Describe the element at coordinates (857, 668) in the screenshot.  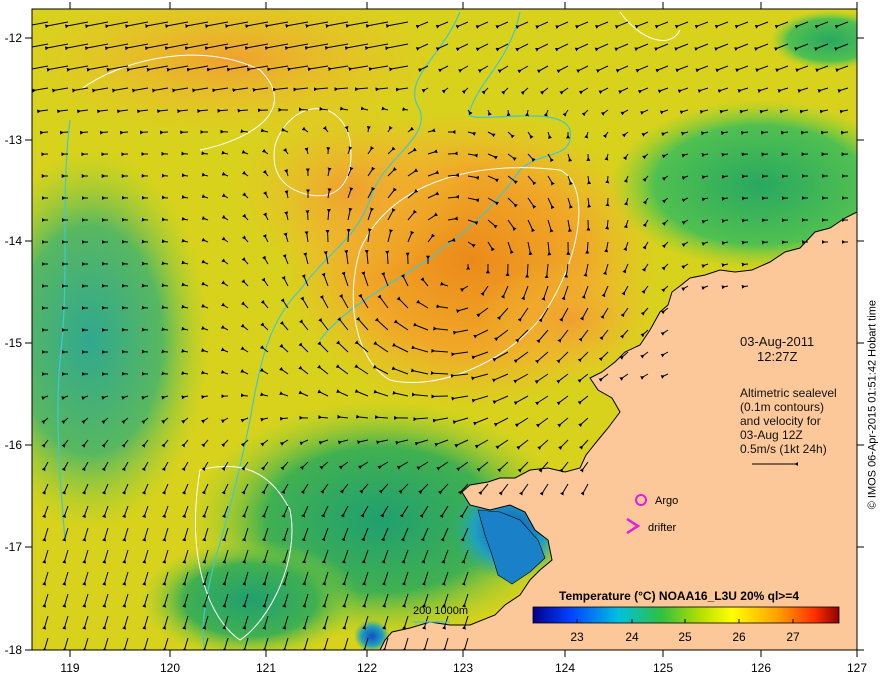
I see `lon-label-127: 127` at that location.